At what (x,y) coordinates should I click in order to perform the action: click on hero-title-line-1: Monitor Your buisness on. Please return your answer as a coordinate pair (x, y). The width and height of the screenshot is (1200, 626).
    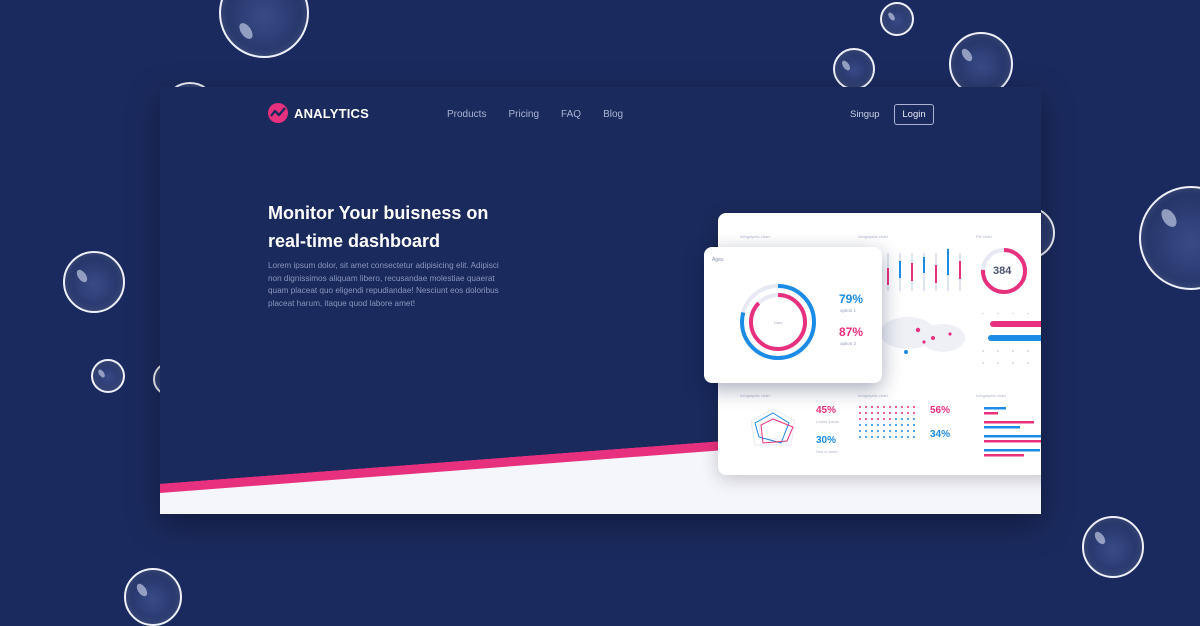
    Looking at the image, I should click on (378, 213).